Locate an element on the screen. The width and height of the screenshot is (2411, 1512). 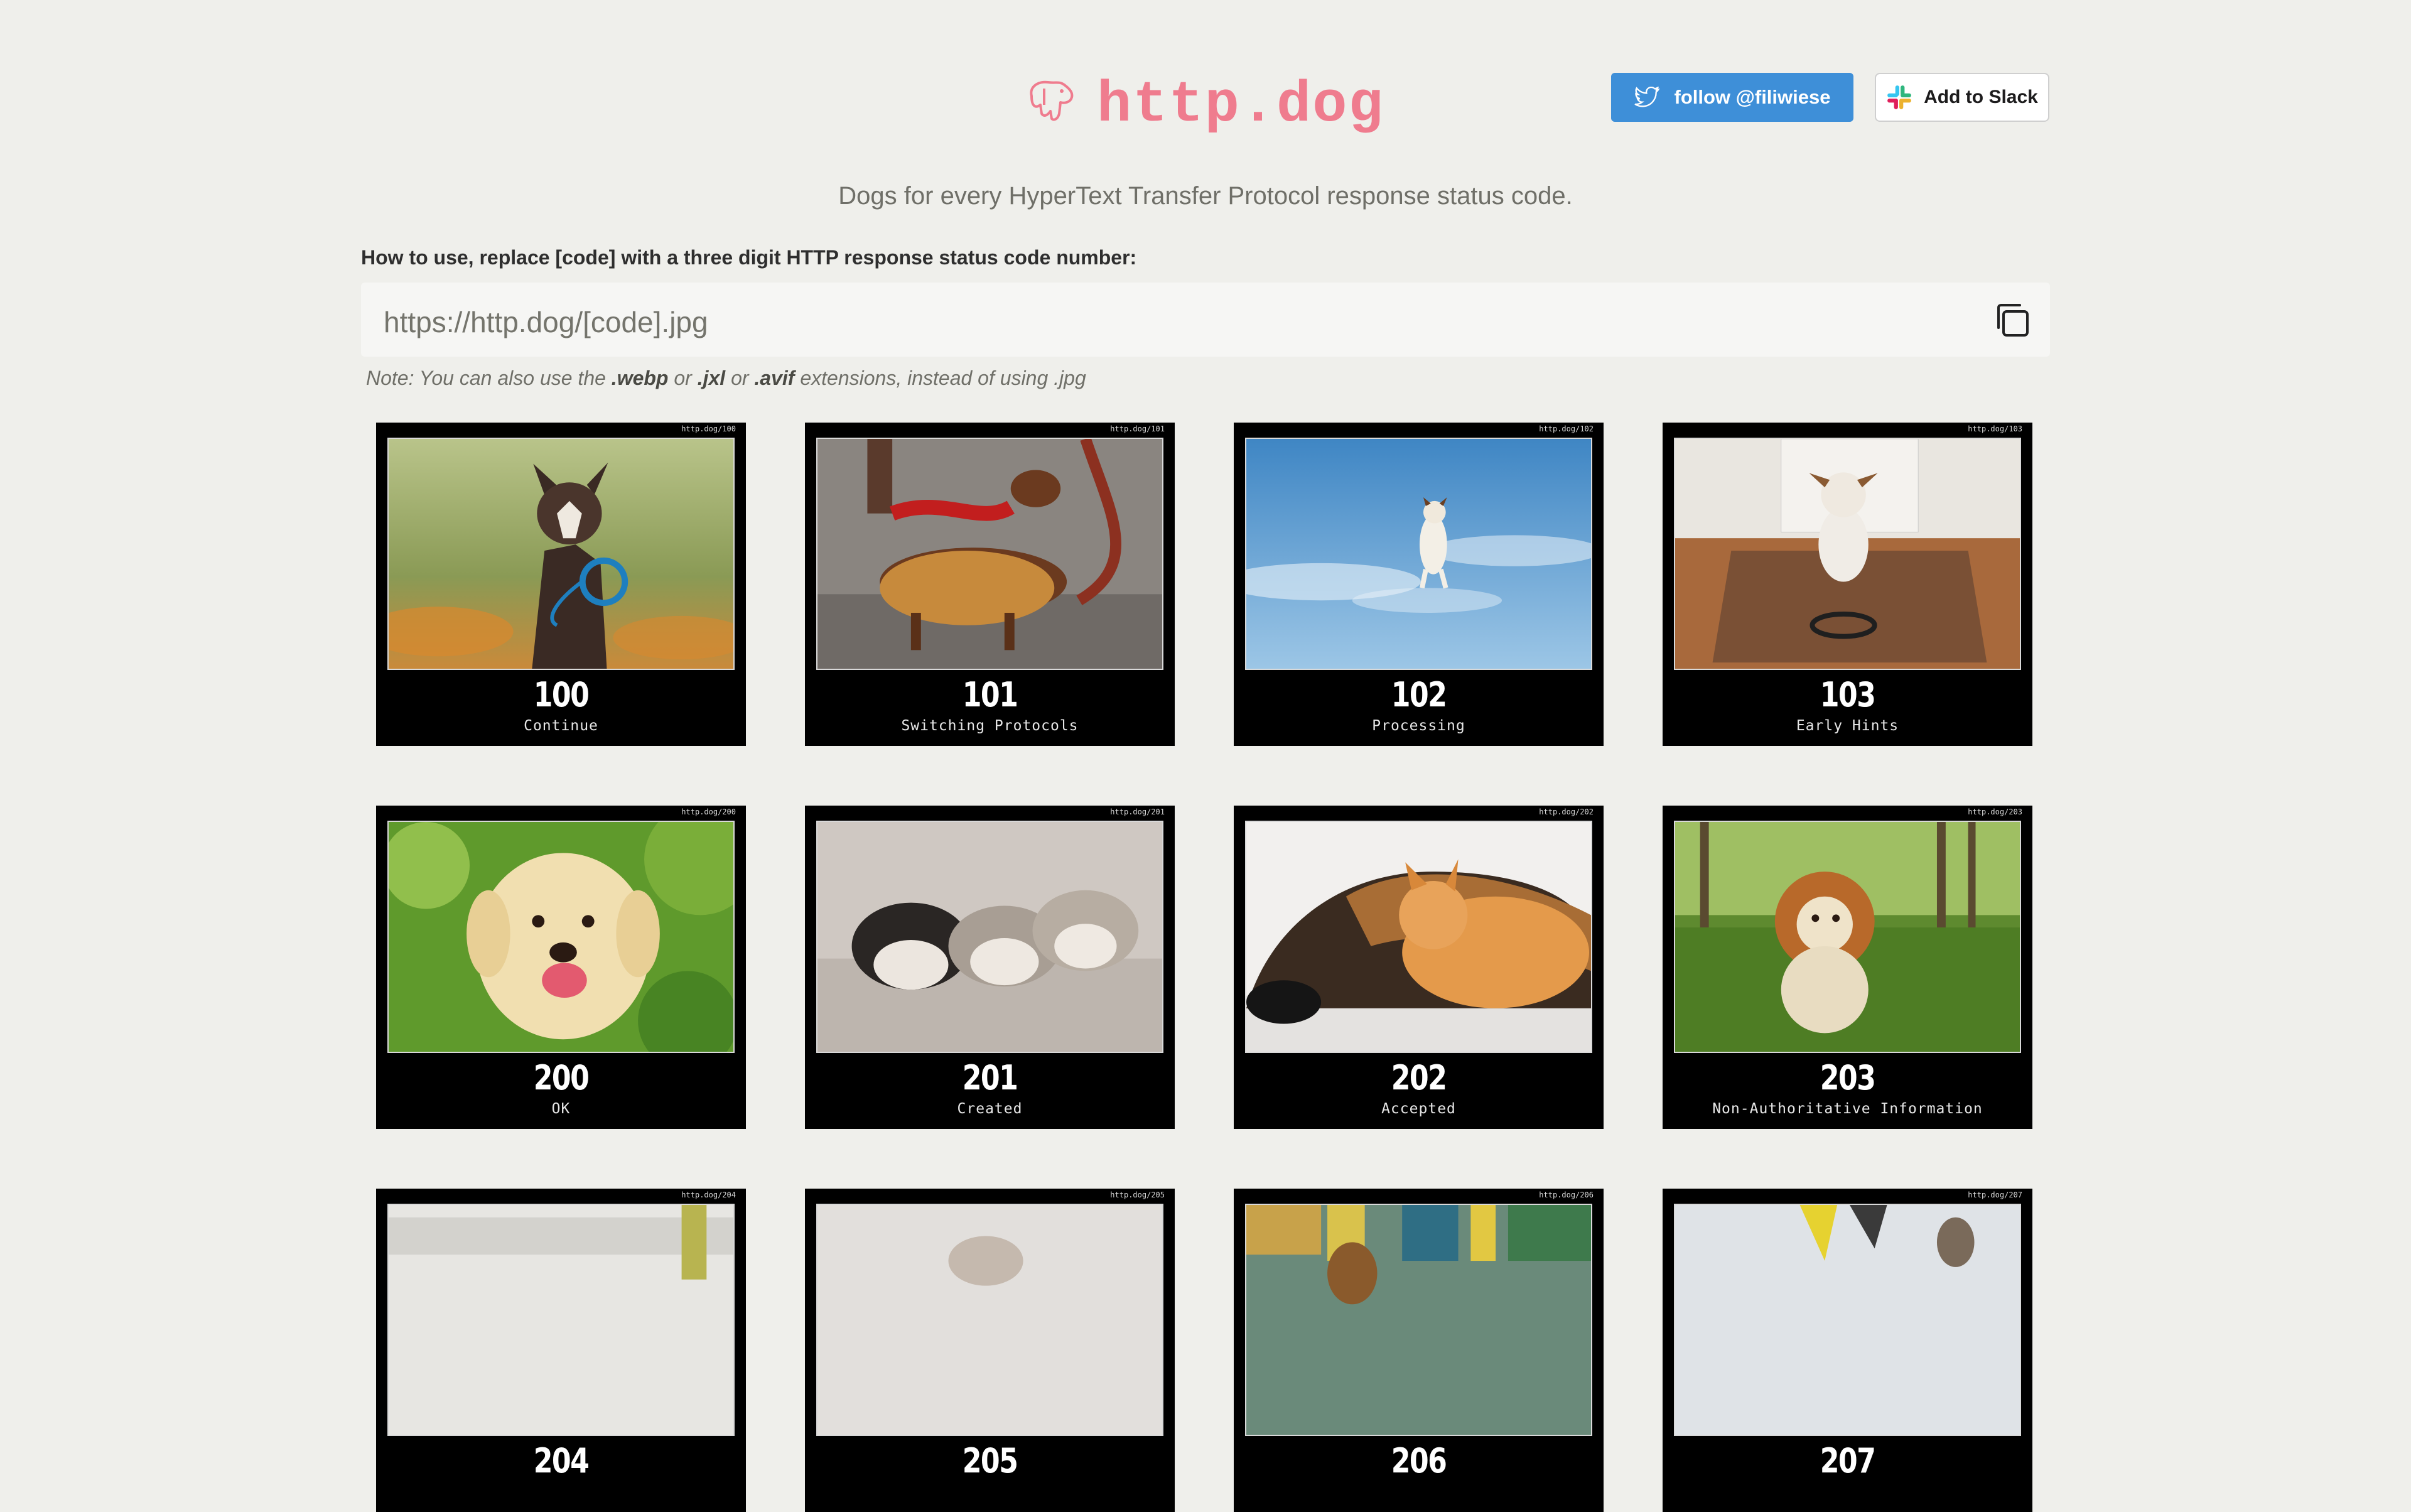
status-code: 103 is located at coordinates (1848, 695).